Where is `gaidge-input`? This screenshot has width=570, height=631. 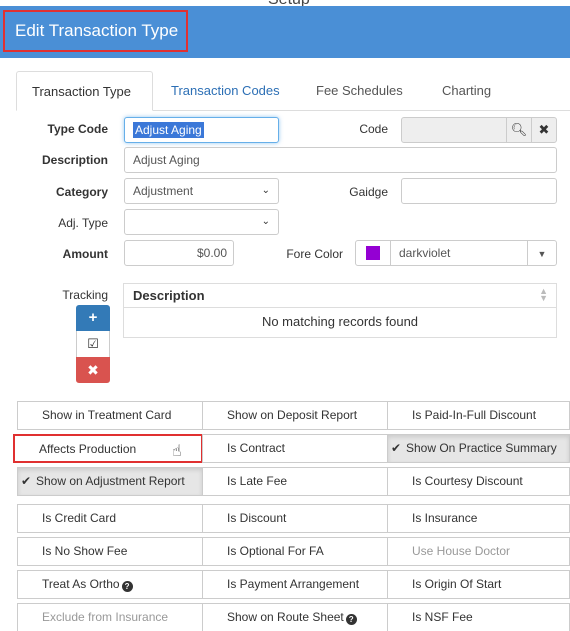
gaidge-input is located at coordinates (479, 191).